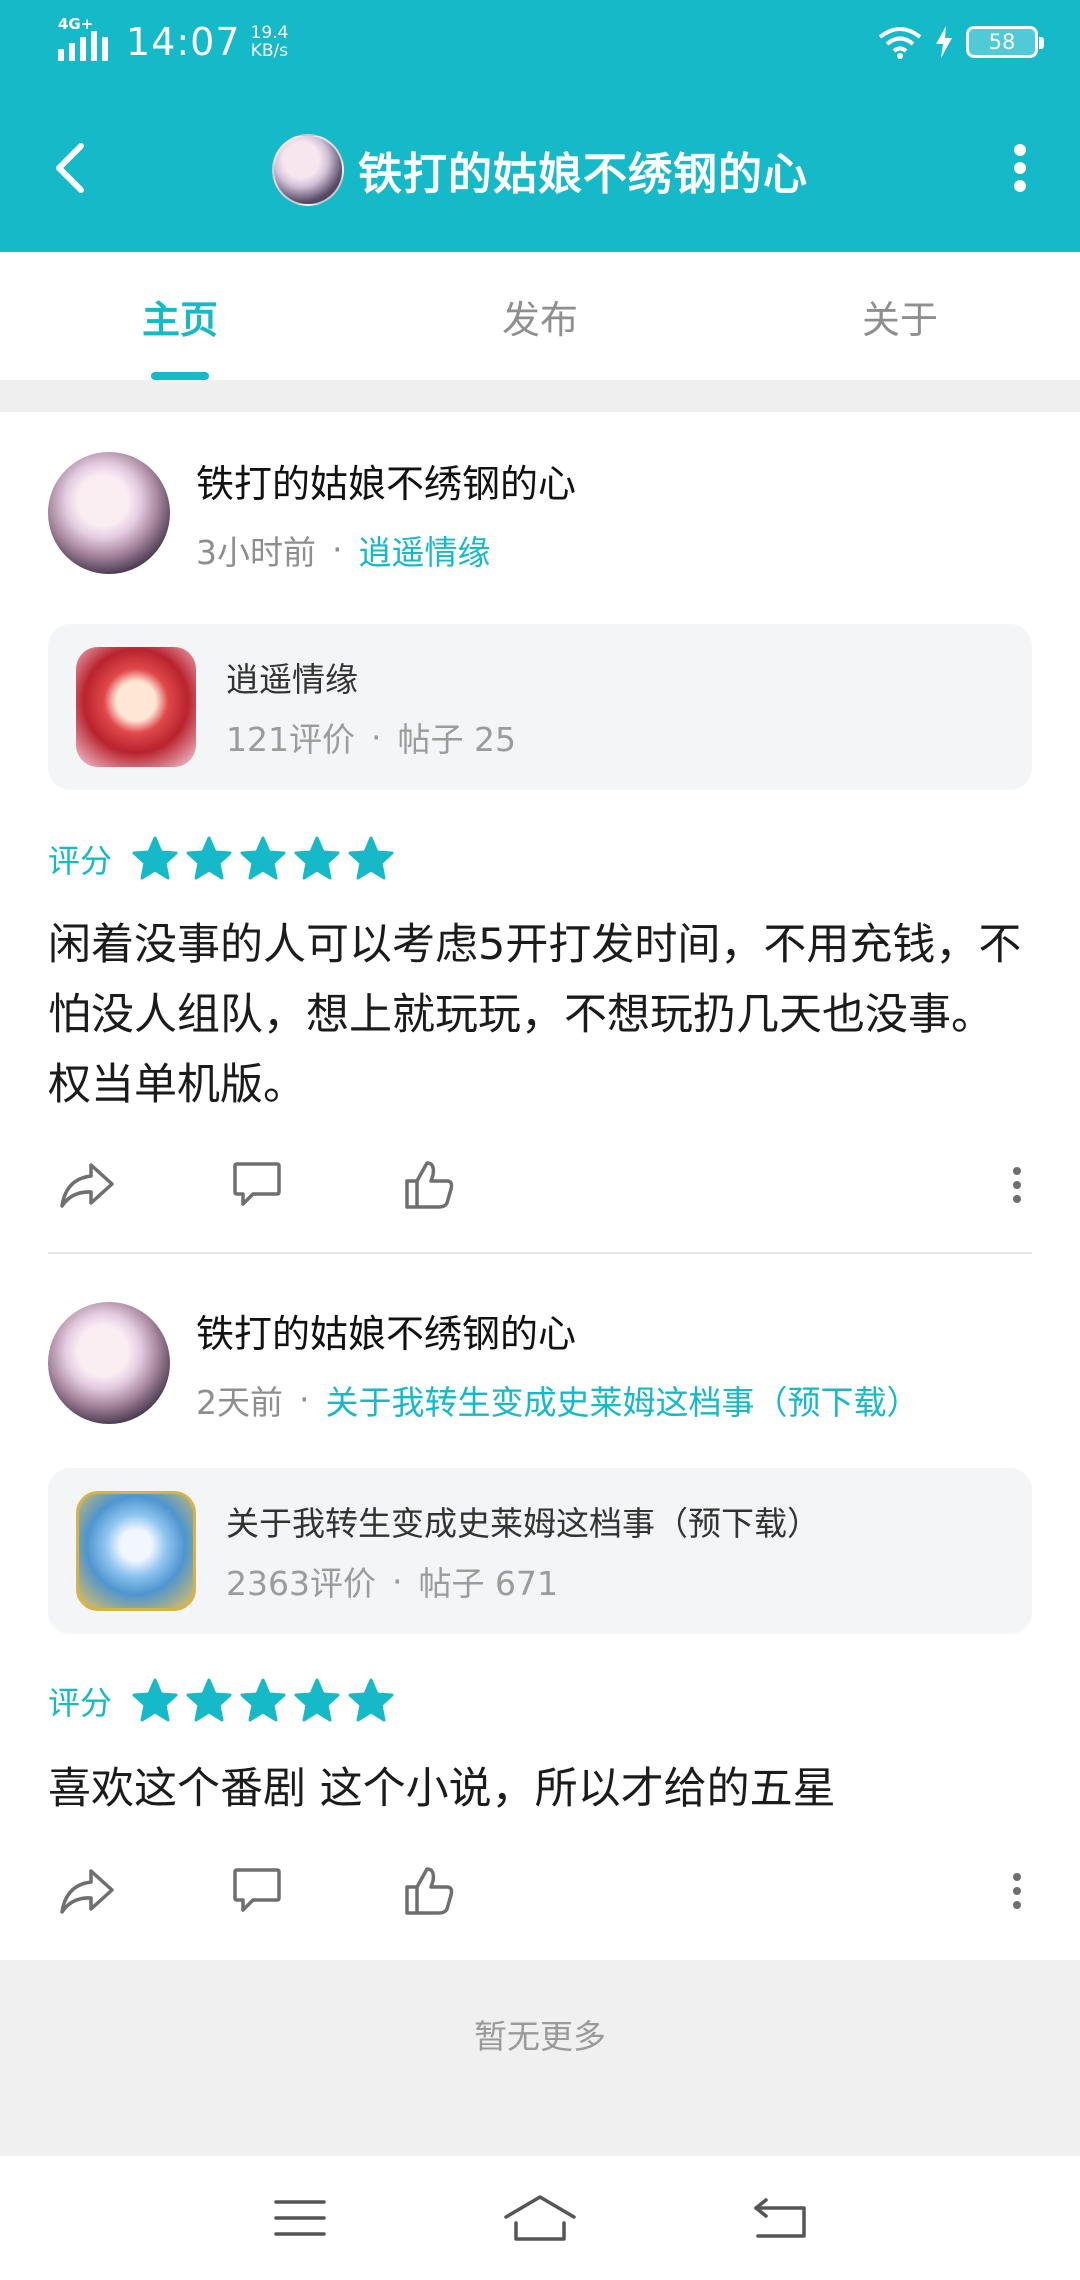 Image resolution: width=1080 pixels, height=2280 pixels. What do you see at coordinates (623, 1400) in the screenshot?
I see `game-link: 关于我转生变成史莱姆这档事（预下载）` at bounding box center [623, 1400].